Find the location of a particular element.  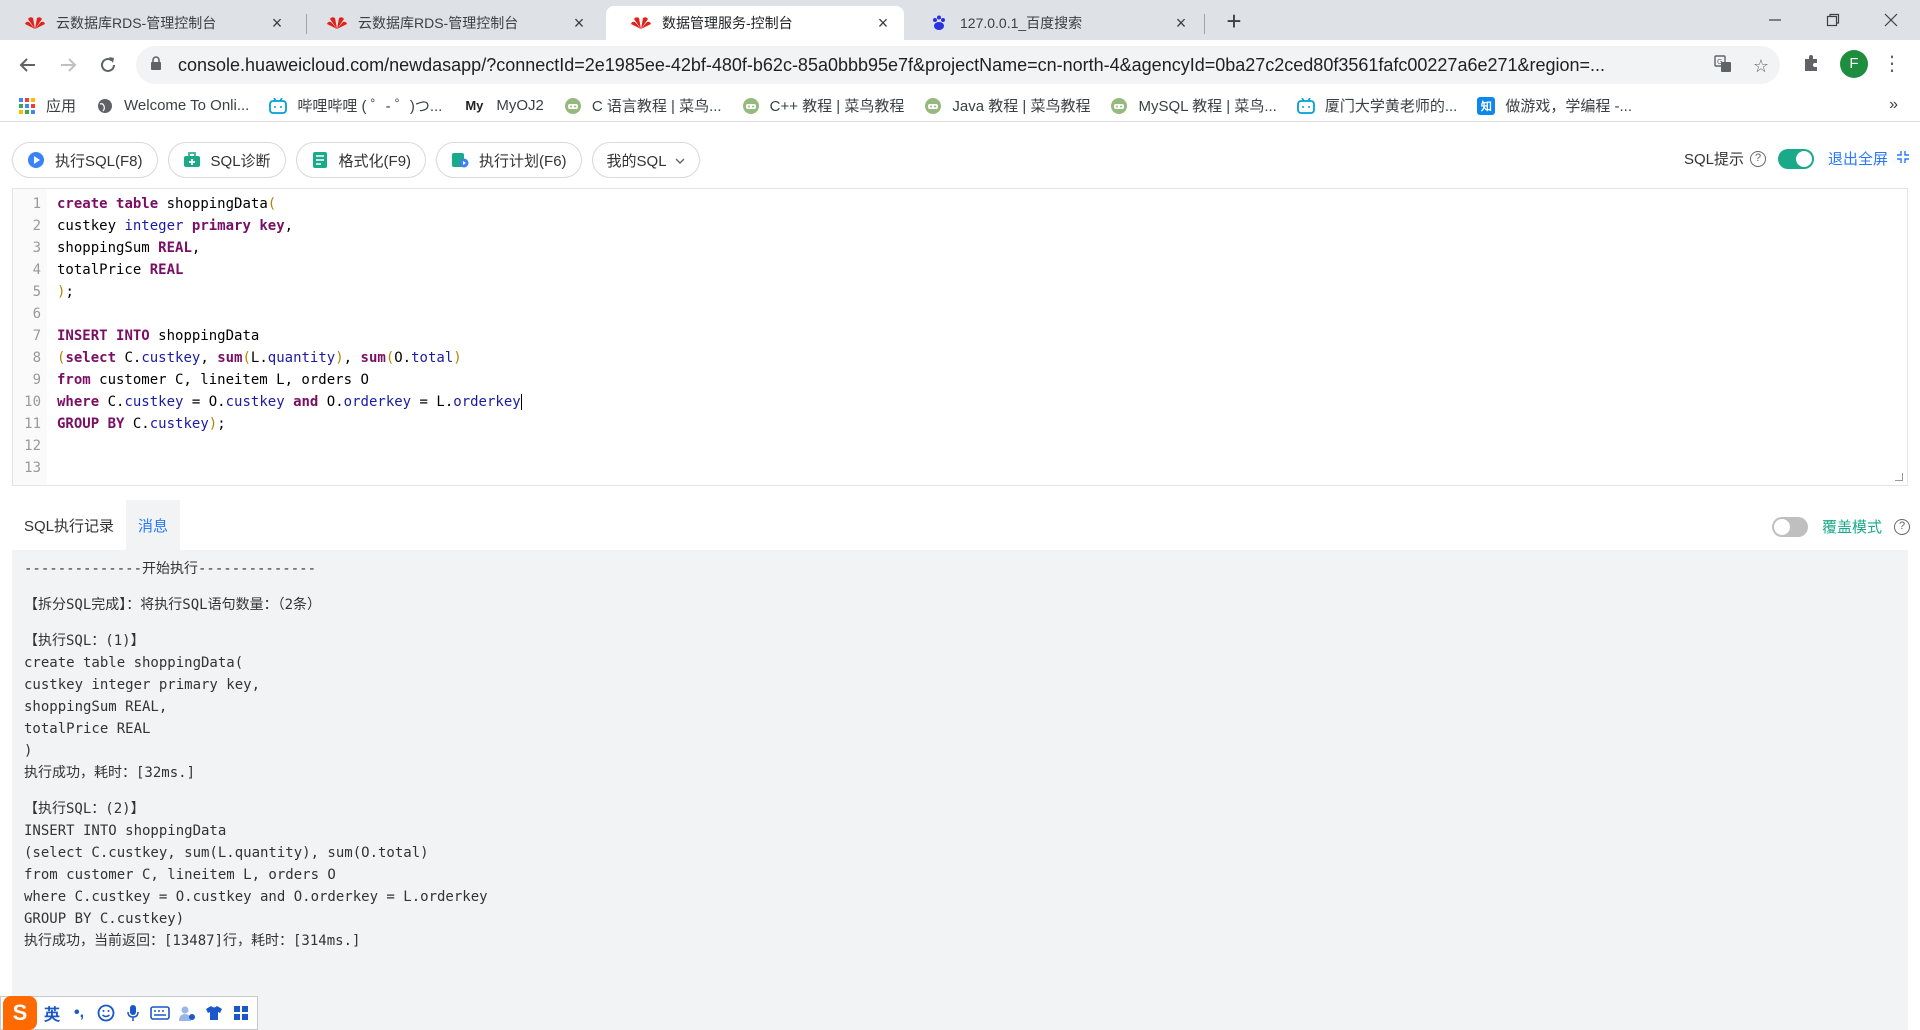

console-line: 【执行SQL：(2)】 is located at coordinates (84, 809).